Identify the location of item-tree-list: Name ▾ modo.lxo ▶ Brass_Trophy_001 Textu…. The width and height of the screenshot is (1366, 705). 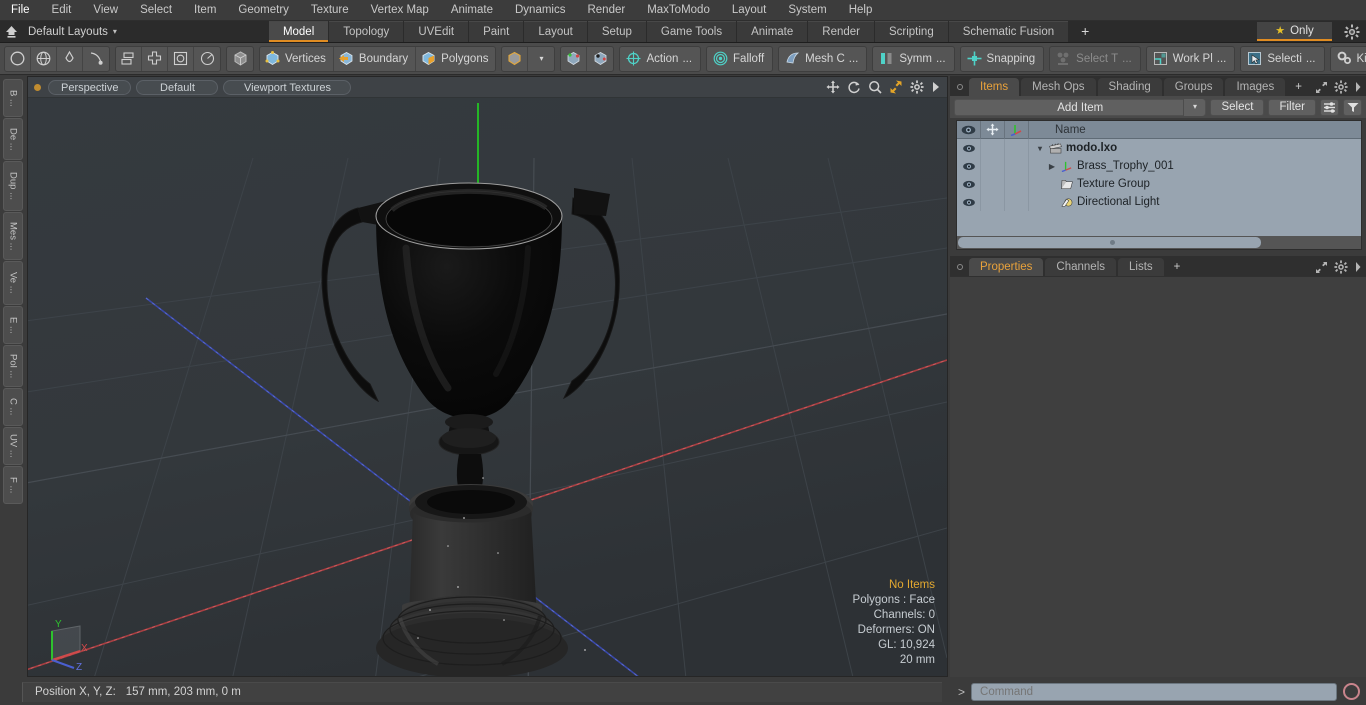
(1159, 185).